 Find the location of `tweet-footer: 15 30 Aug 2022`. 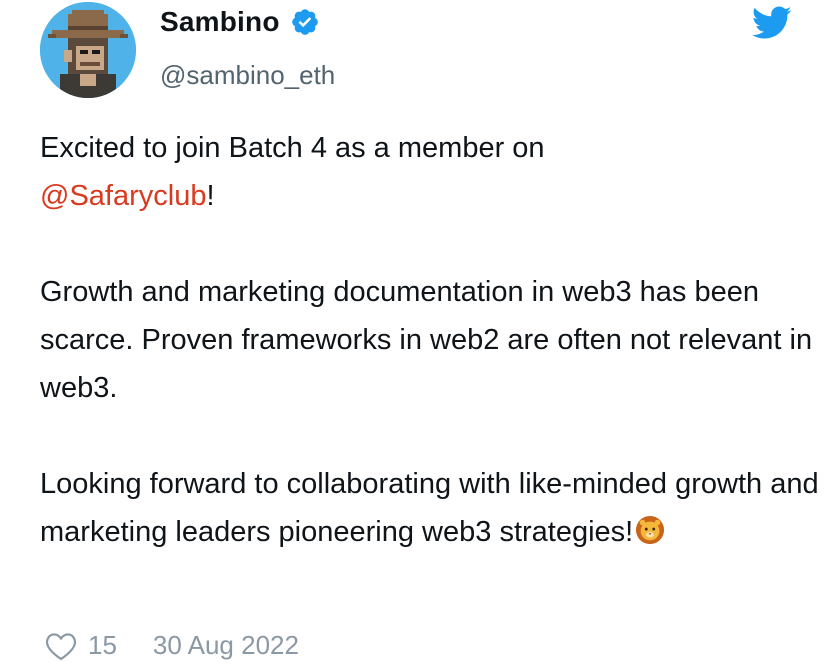

tweet-footer: 15 30 Aug 2022 is located at coordinates (171, 645).